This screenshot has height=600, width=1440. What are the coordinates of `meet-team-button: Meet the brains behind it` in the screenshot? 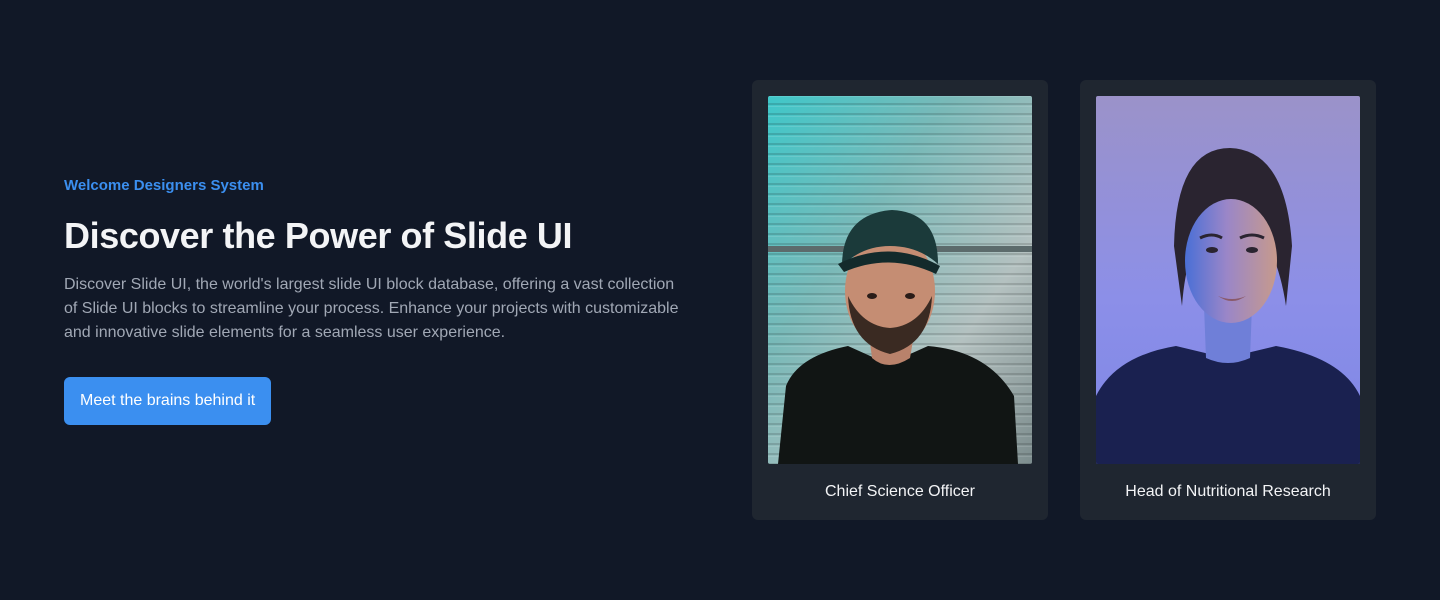 It's located at (168, 401).